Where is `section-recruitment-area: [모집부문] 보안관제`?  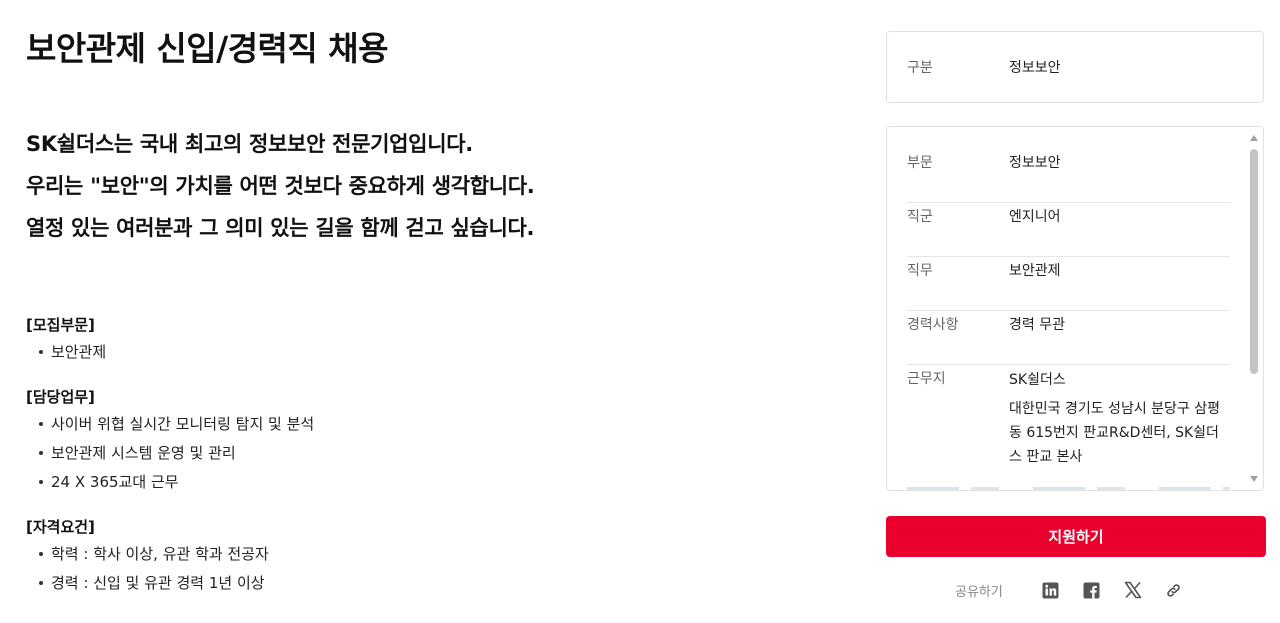 section-recruitment-area: [모집부문] 보안관제 is located at coordinates (426, 341).